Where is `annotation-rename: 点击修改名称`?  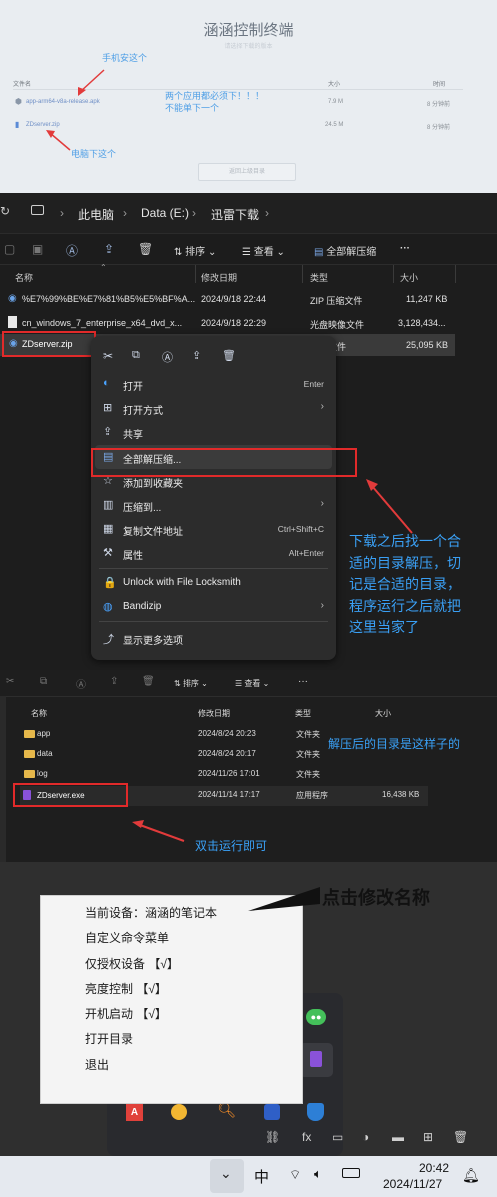
annotation-rename: 点击修改名称 is located at coordinates (376, 898).